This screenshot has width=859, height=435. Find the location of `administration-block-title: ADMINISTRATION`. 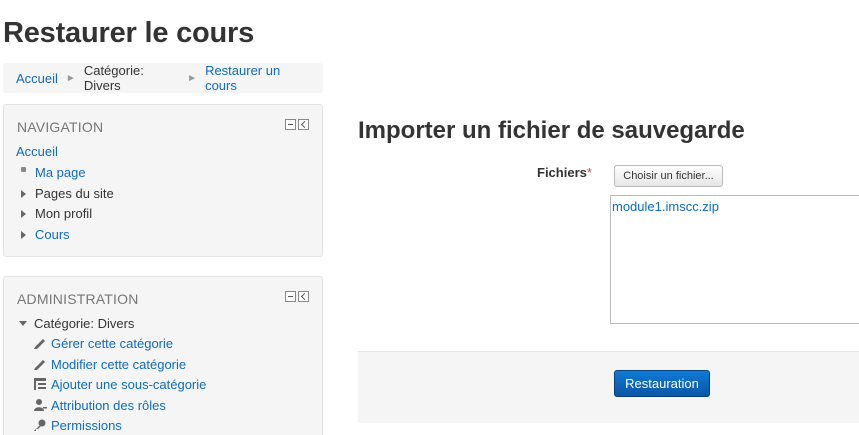

administration-block-title: ADMINISTRATION is located at coordinates (78, 299).